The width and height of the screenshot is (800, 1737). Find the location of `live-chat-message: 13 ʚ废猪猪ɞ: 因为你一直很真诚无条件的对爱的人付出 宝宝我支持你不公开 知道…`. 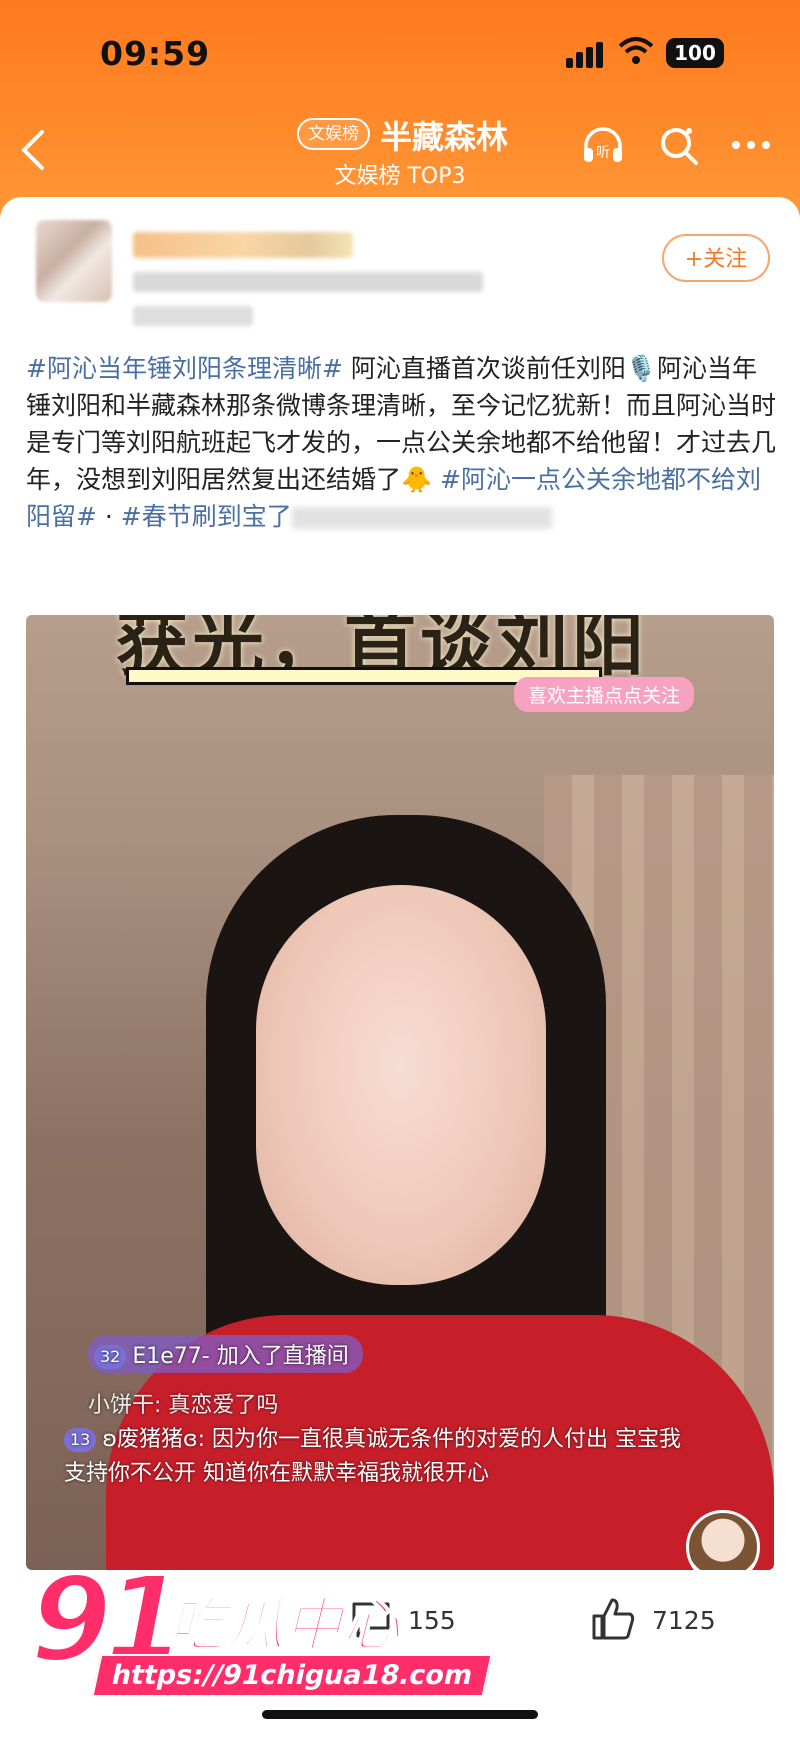

live-chat-message: 13 ʚ废猪猪ɞ: 因为你一直很真诚无条件的对爱的人付出 宝宝我支持你不公开 知道… is located at coordinates (372, 1456).